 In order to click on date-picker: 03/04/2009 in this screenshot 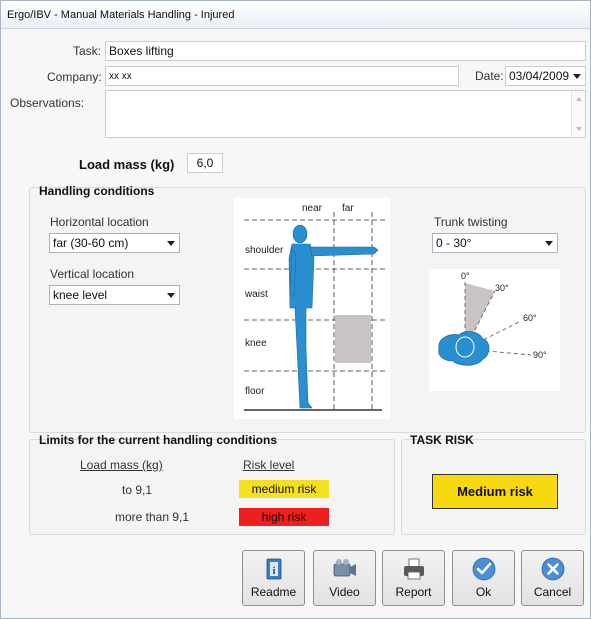, I will do `click(545, 76)`.